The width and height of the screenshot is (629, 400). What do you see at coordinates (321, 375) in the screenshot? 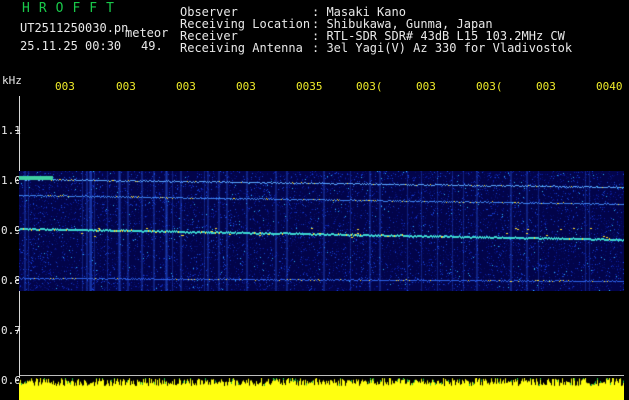
I see `signal-baseline` at bounding box center [321, 375].